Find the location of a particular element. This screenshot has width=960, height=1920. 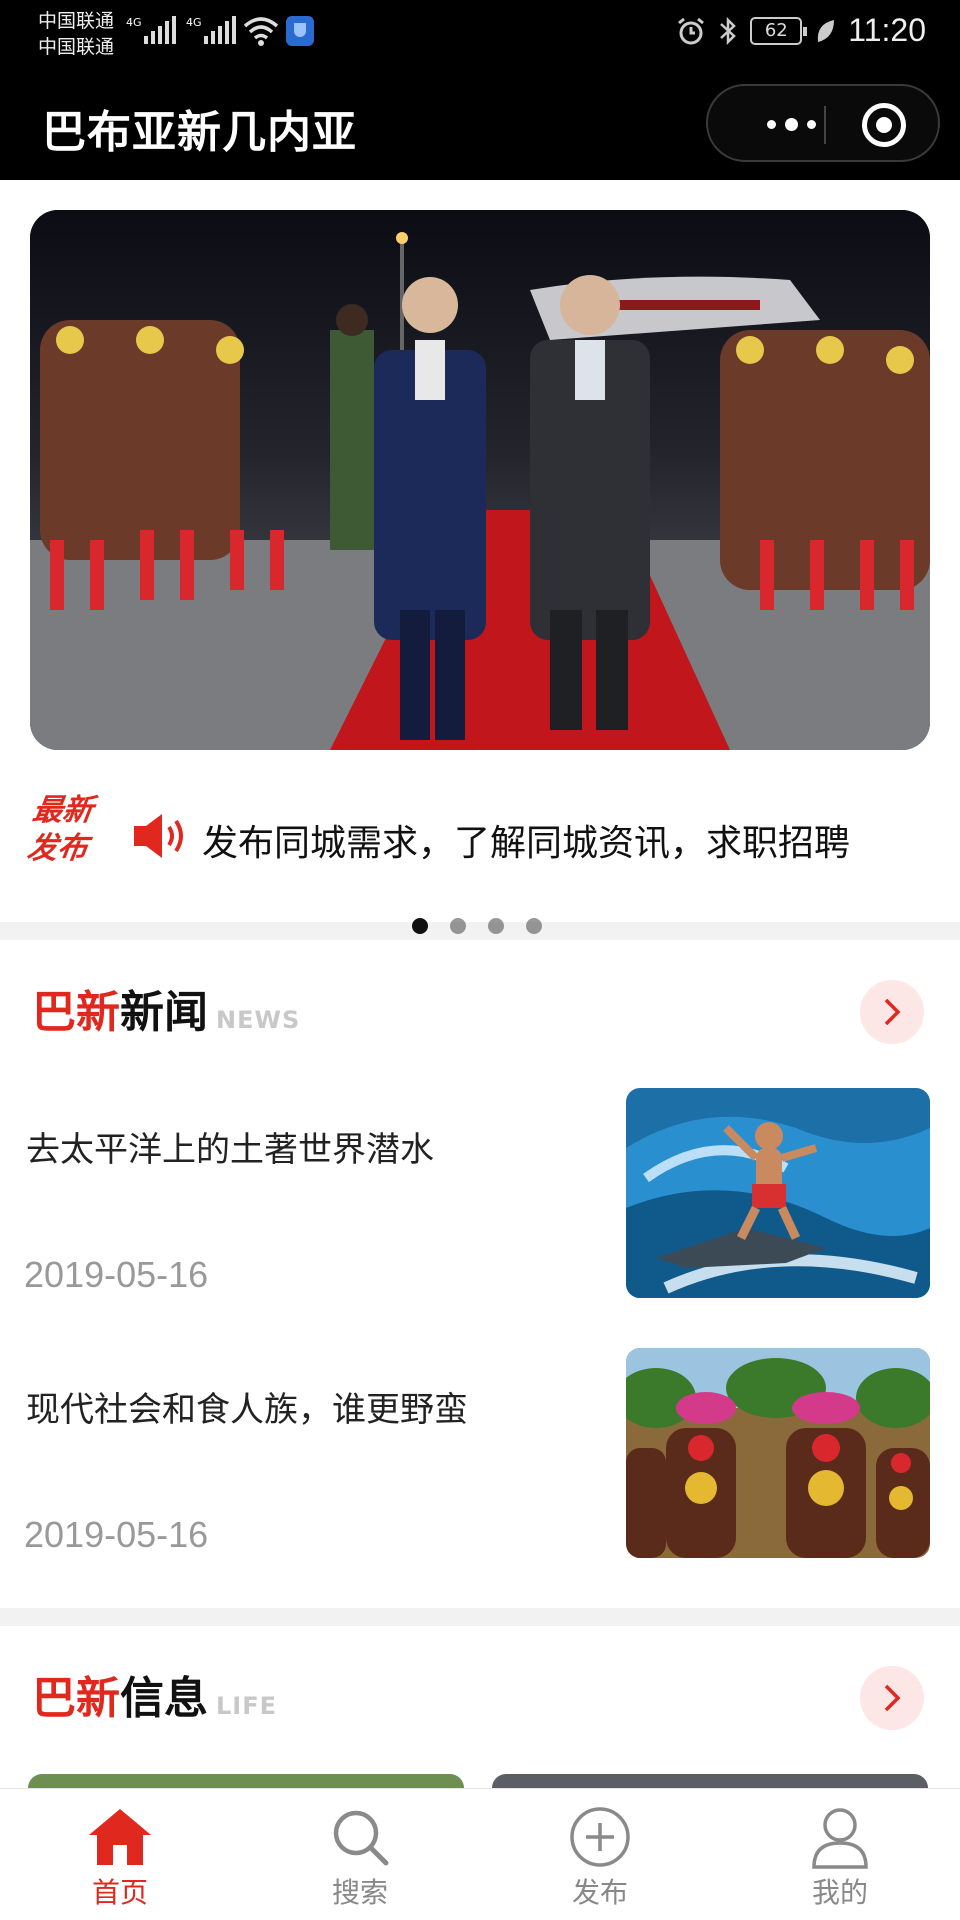

ticker-text: 发布同城需求，了解同城资讯，求职招聘 is located at coordinates (526, 843).